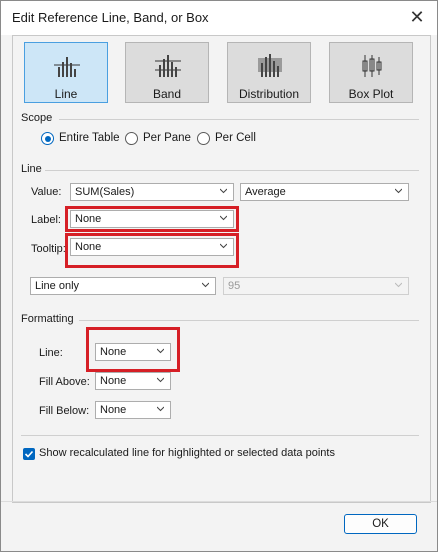 The height and width of the screenshot is (552, 438). I want to click on box-plot-icon, so click(372, 66).